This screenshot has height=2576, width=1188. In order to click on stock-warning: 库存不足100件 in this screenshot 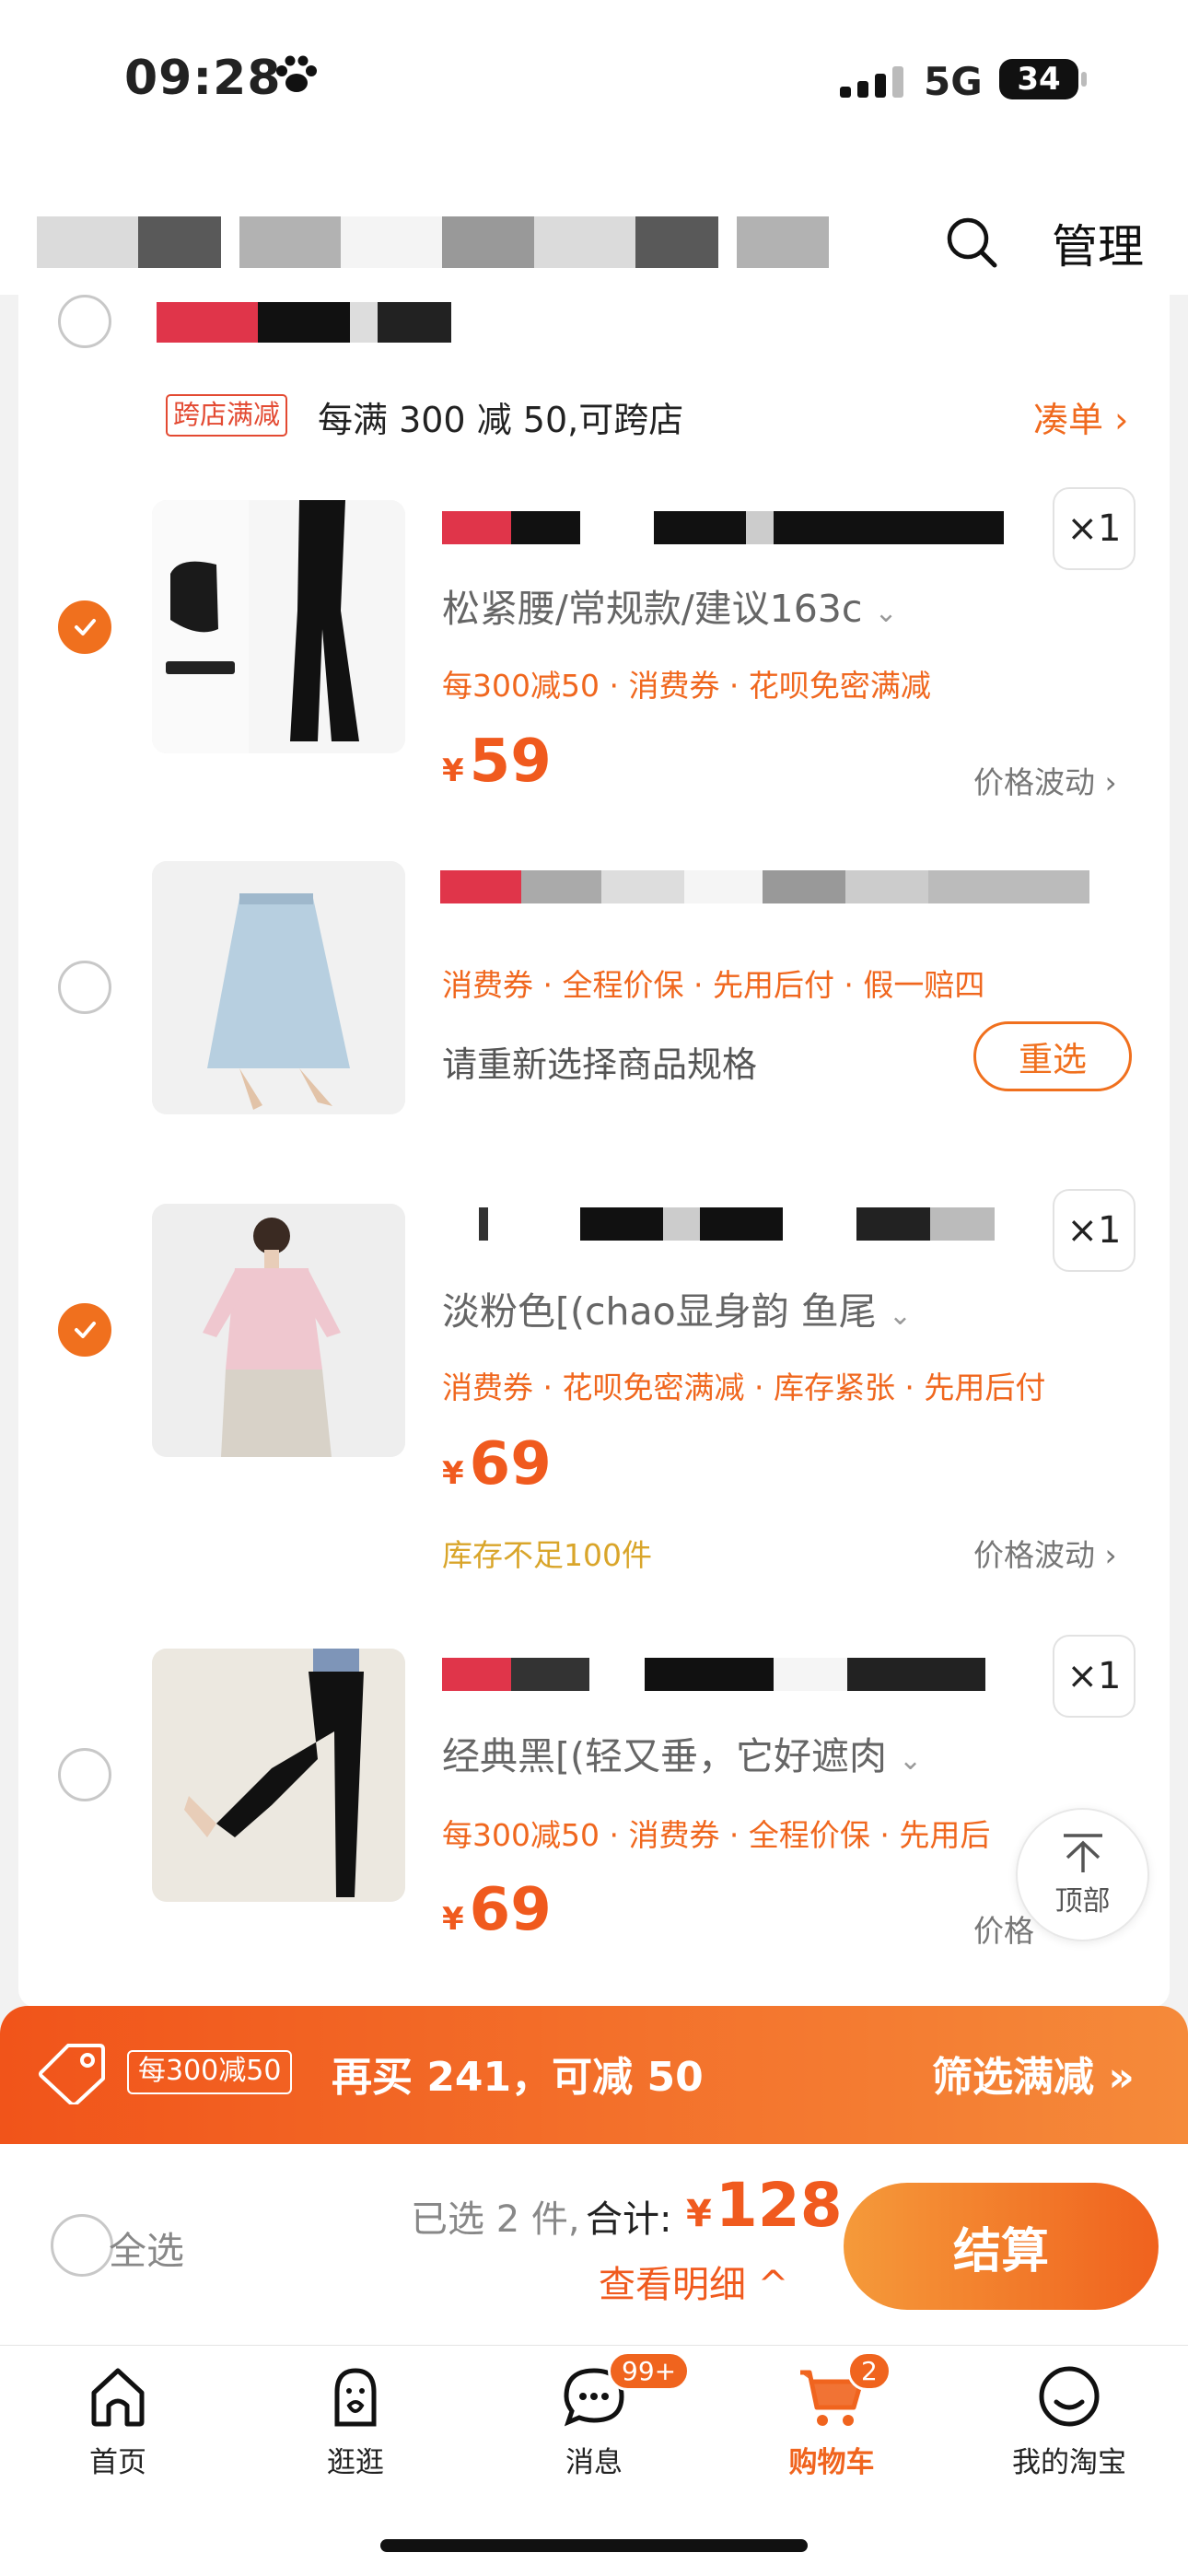, I will do `click(547, 1555)`.